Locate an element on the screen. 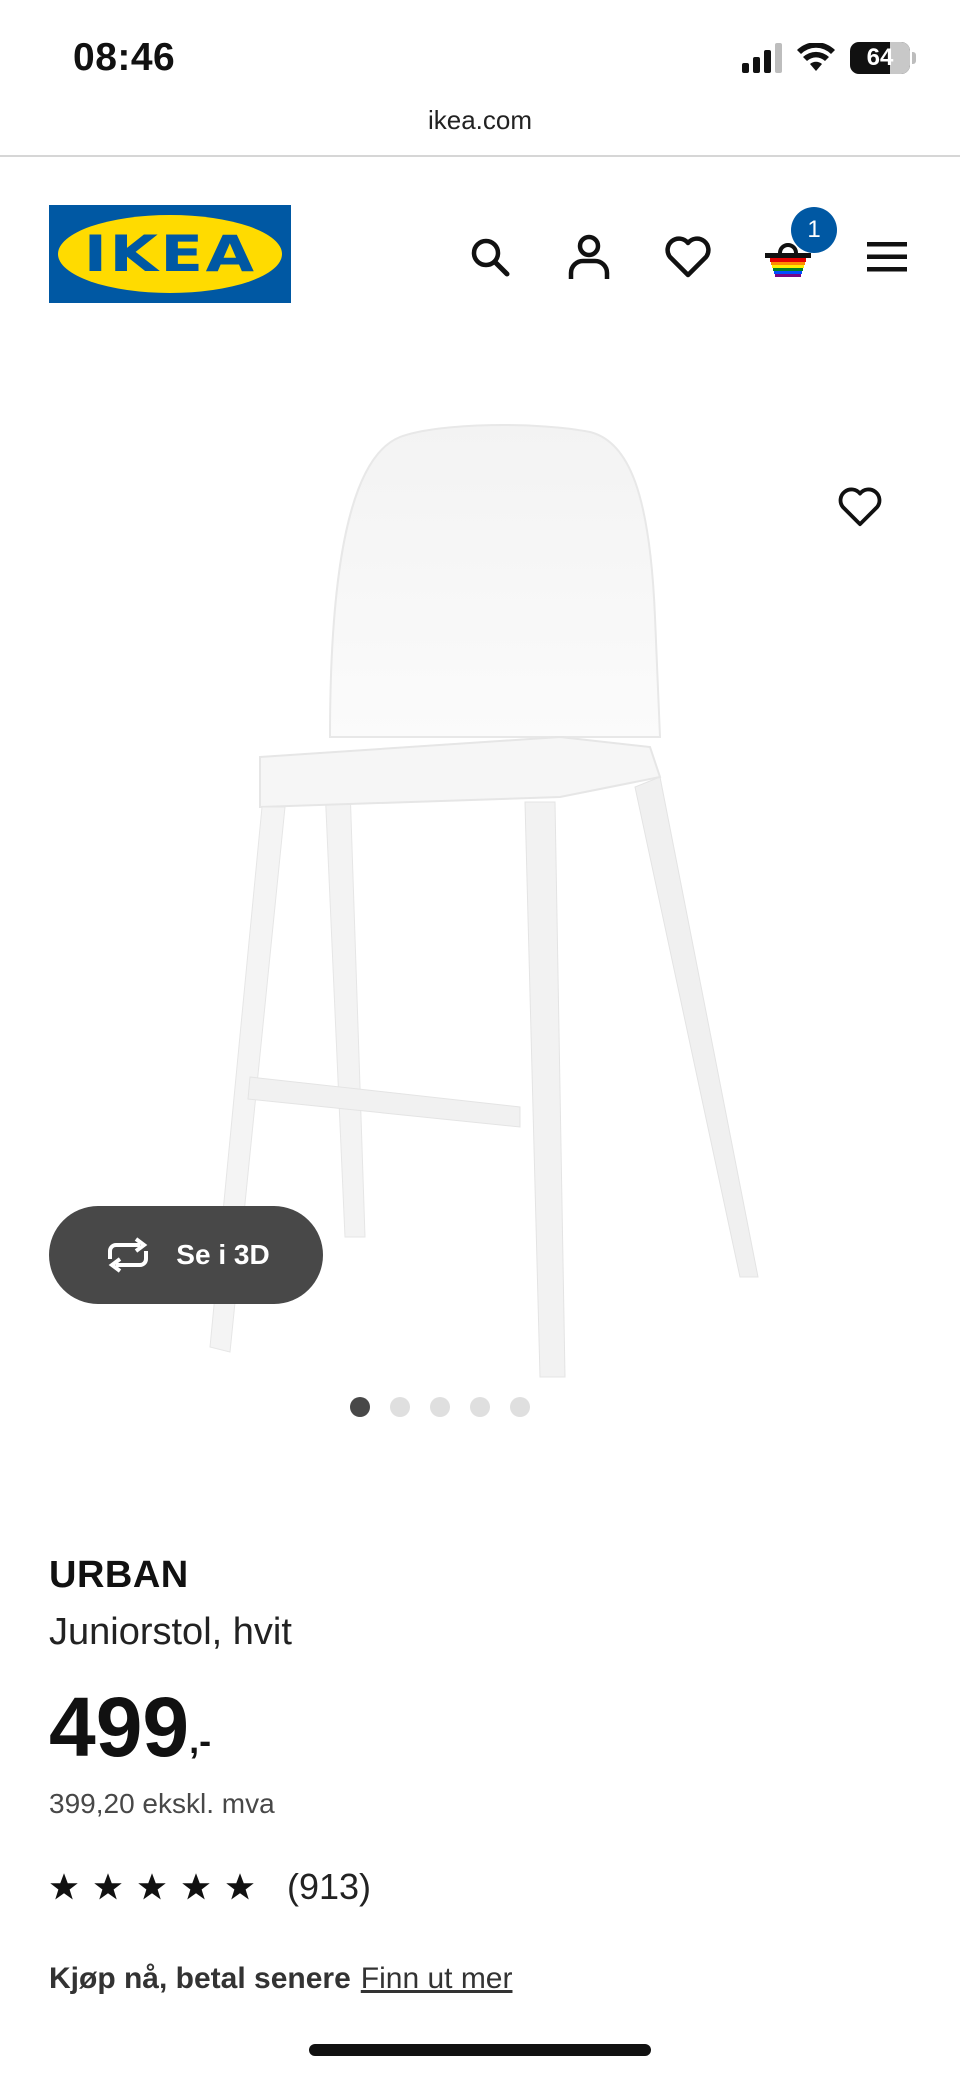 The width and height of the screenshot is (960, 2078). signal-icon is located at coordinates (762, 58).